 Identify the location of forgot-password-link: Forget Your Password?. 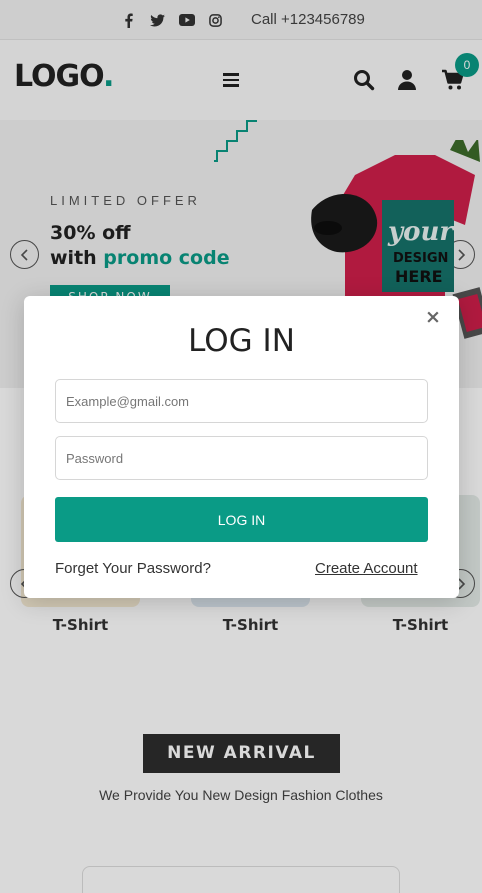
(133, 568).